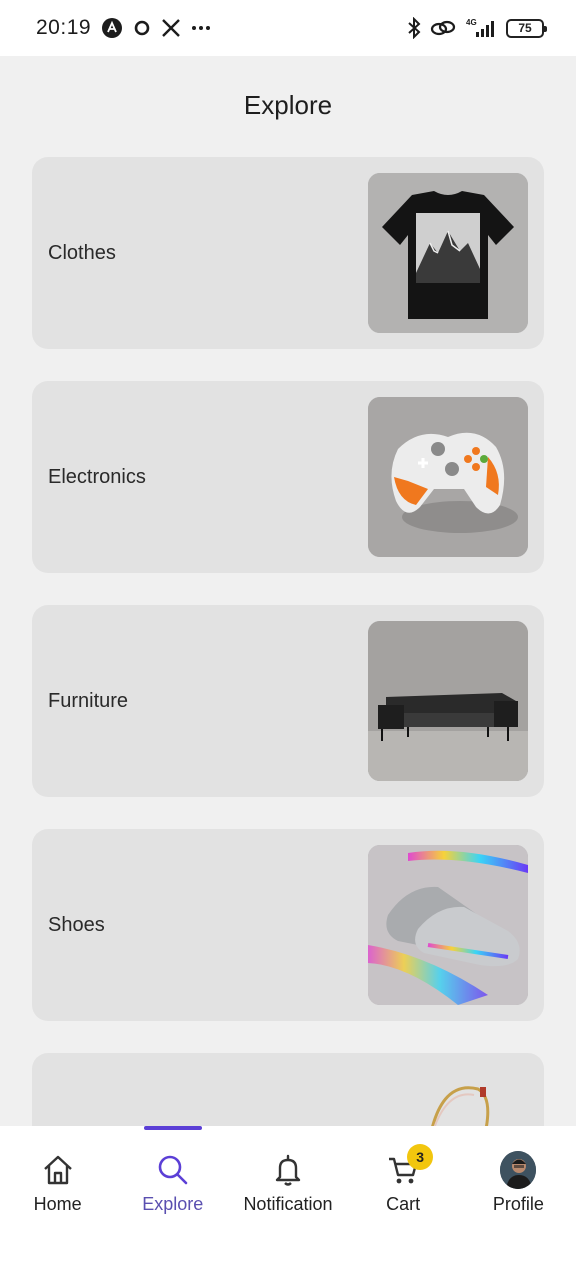 The height and width of the screenshot is (1280, 576). I want to click on nav-explore: Explore, so click(172, 1176).